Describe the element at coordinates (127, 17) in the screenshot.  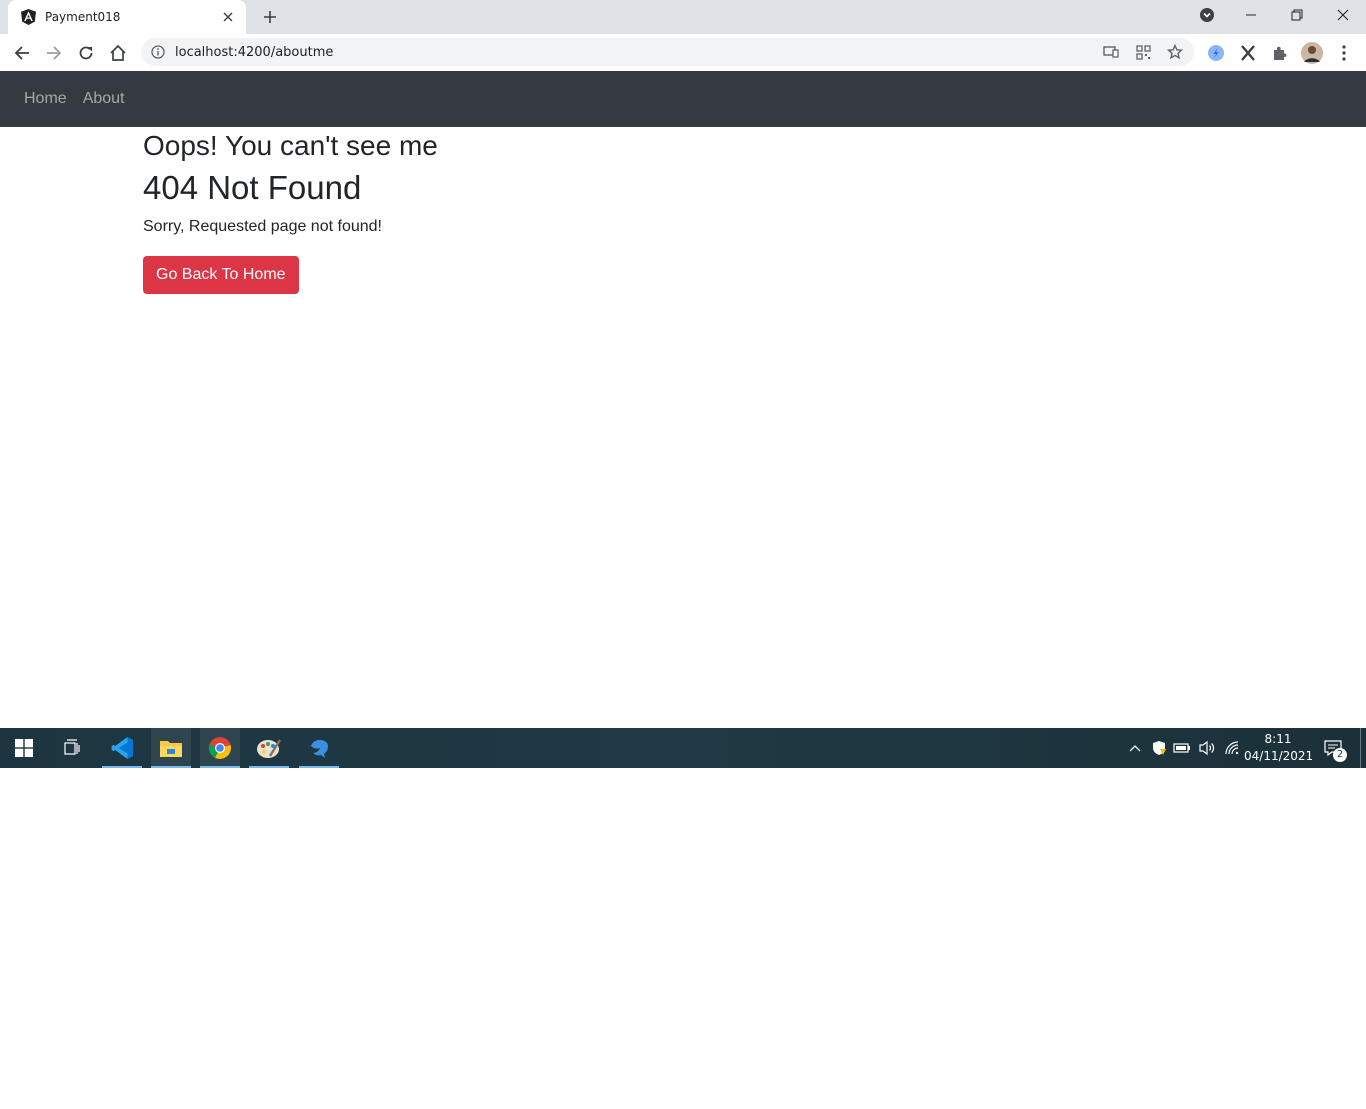
I see `browser-tab: Payment018` at that location.